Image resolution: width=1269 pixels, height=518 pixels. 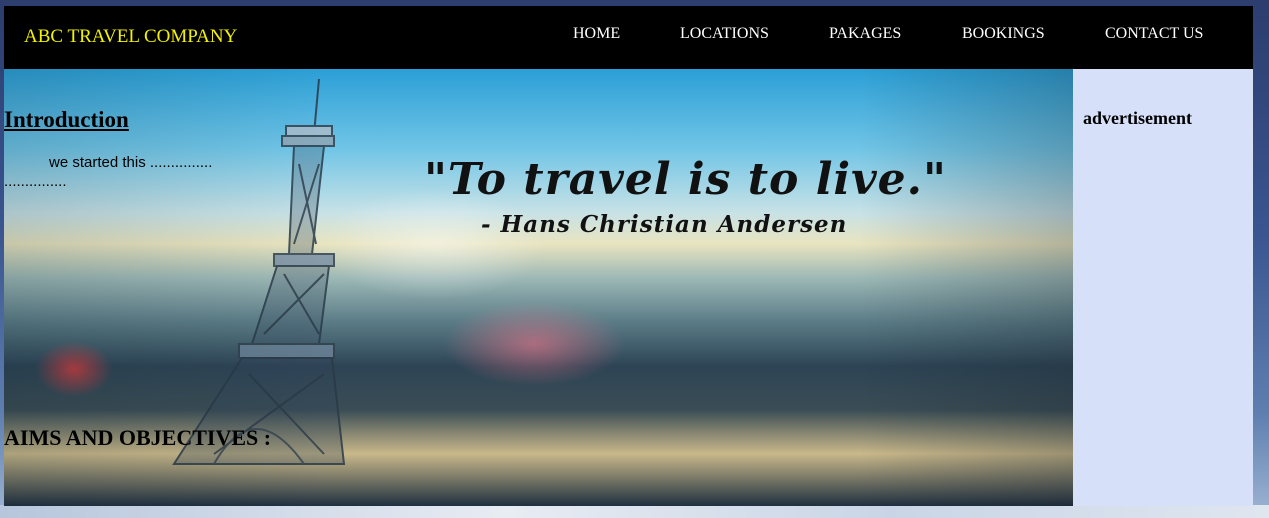 What do you see at coordinates (1154, 34) in the screenshot?
I see `nav-contact-us: CONTACT US` at bounding box center [1154, 34].